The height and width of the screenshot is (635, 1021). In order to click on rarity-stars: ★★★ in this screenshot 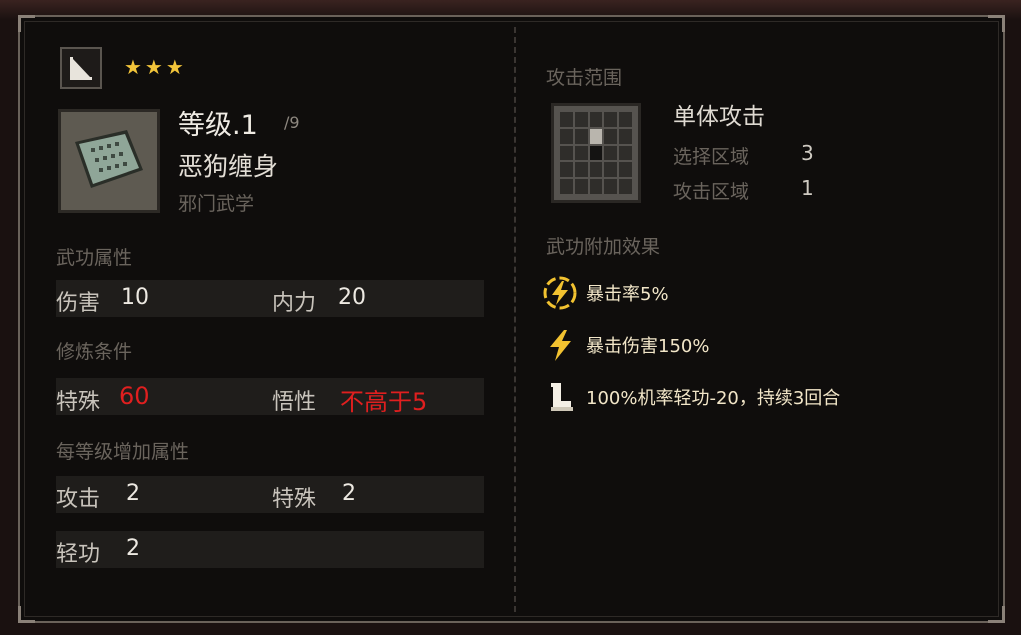, I will do `click(155, 67)`.